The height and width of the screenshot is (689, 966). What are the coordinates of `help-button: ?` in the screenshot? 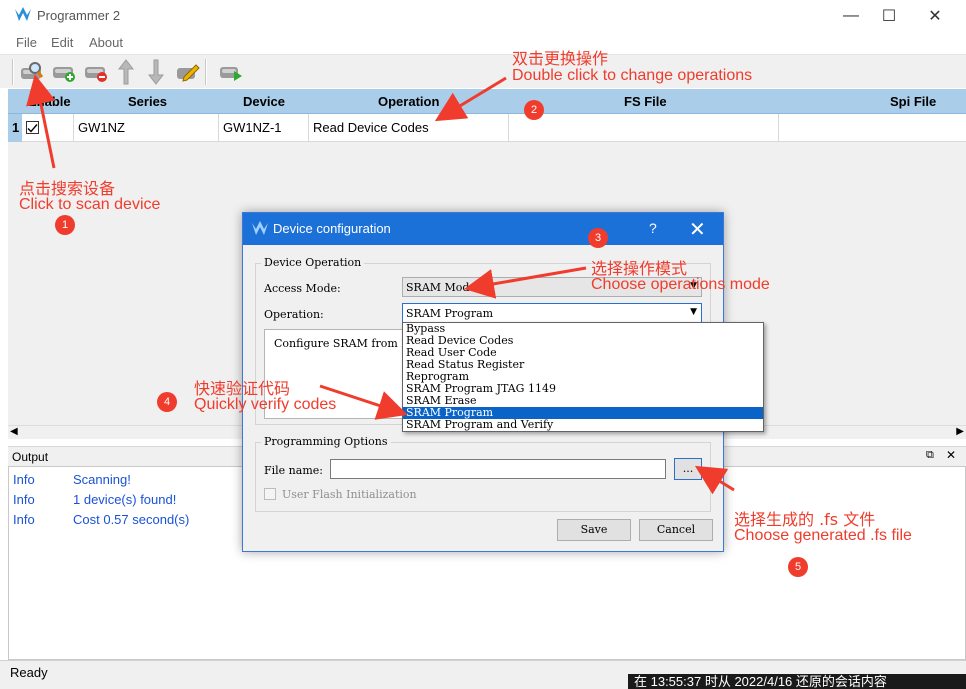 It's located at (653, 228).